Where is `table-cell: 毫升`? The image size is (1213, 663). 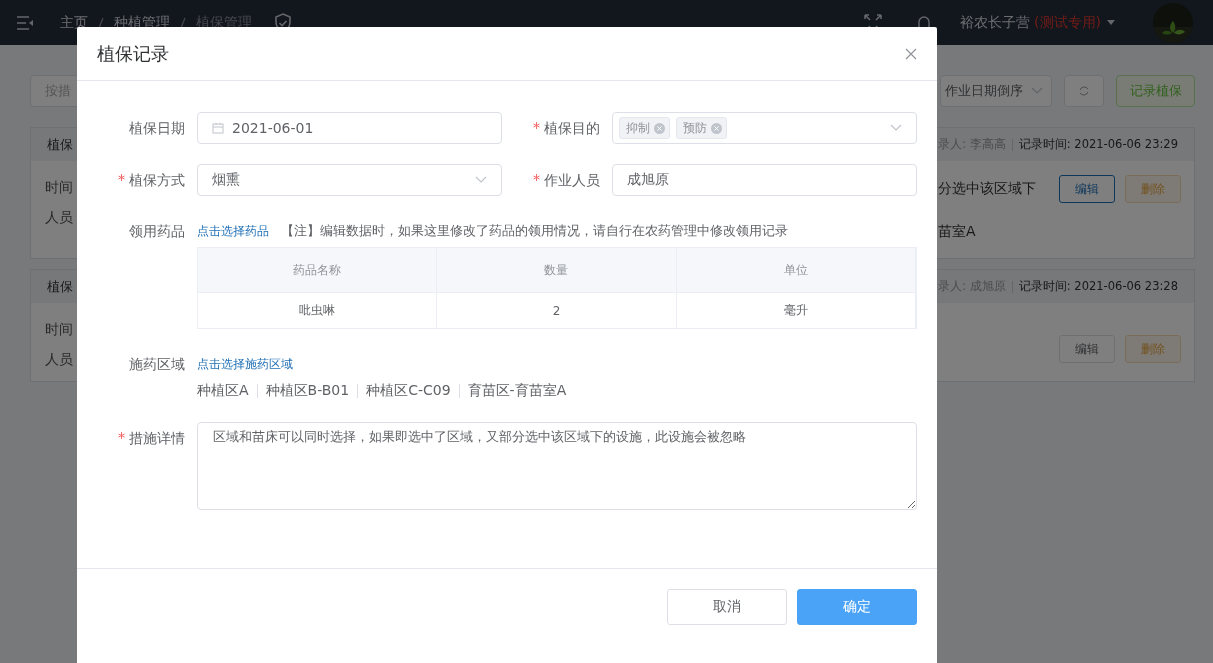 table-cell: 毫升 is located at coordinates (796, 310).